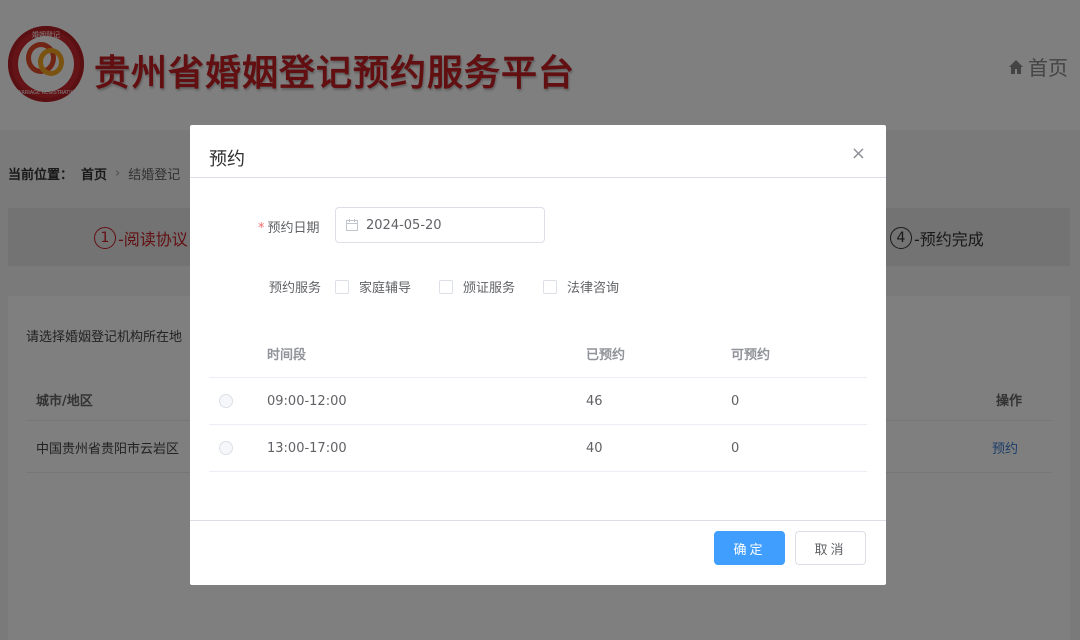 Image resolution: width=1080 pixels, height=640 pixels. Describe the element at coordinates (606, 355) in the screenshot. I see `col-booked-header: 已预约` at that location.